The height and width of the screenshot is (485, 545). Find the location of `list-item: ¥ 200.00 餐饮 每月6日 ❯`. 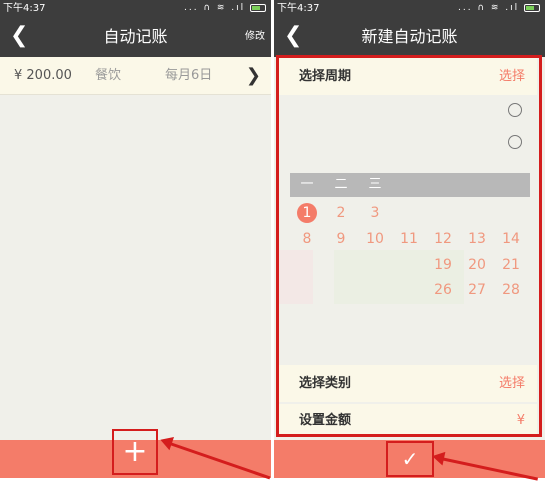

list-item: ¥ 200.00 餐饮 每月6日 ❯ is located at coordinates (135, 76).